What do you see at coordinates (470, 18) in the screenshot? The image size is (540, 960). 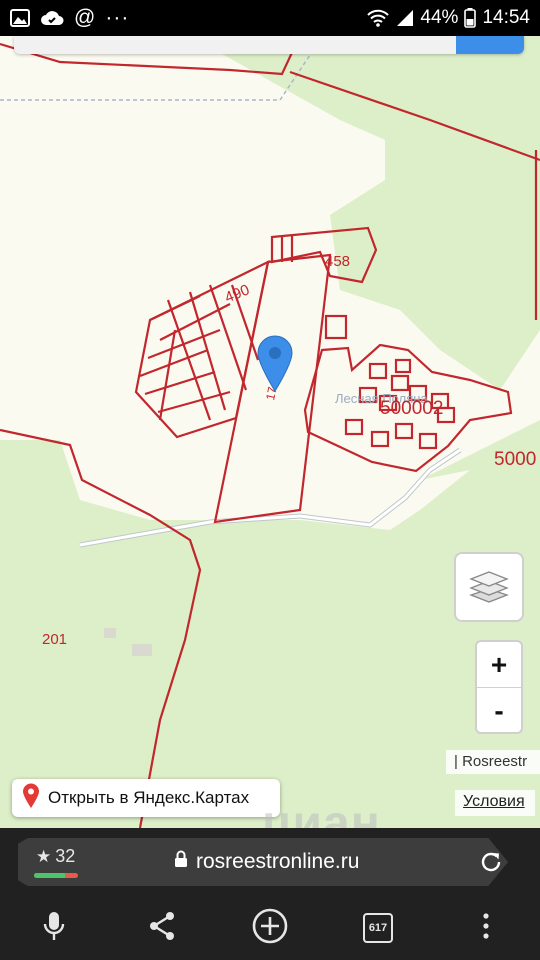 I see `battery-icon` at bounding box center [470, 18].